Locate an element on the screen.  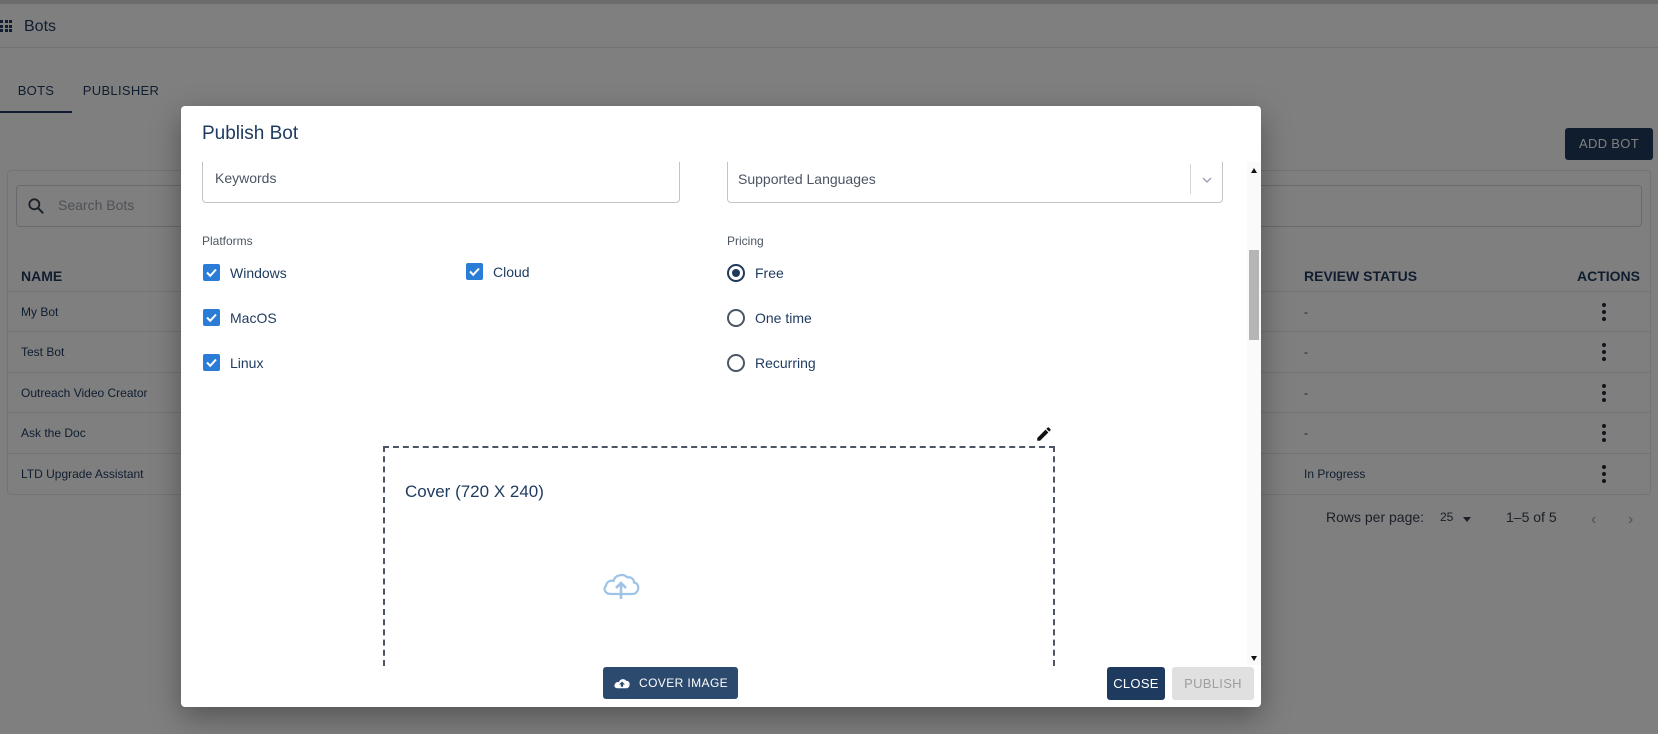
recurring-label: Recurring is located at coordinates (785, 363).